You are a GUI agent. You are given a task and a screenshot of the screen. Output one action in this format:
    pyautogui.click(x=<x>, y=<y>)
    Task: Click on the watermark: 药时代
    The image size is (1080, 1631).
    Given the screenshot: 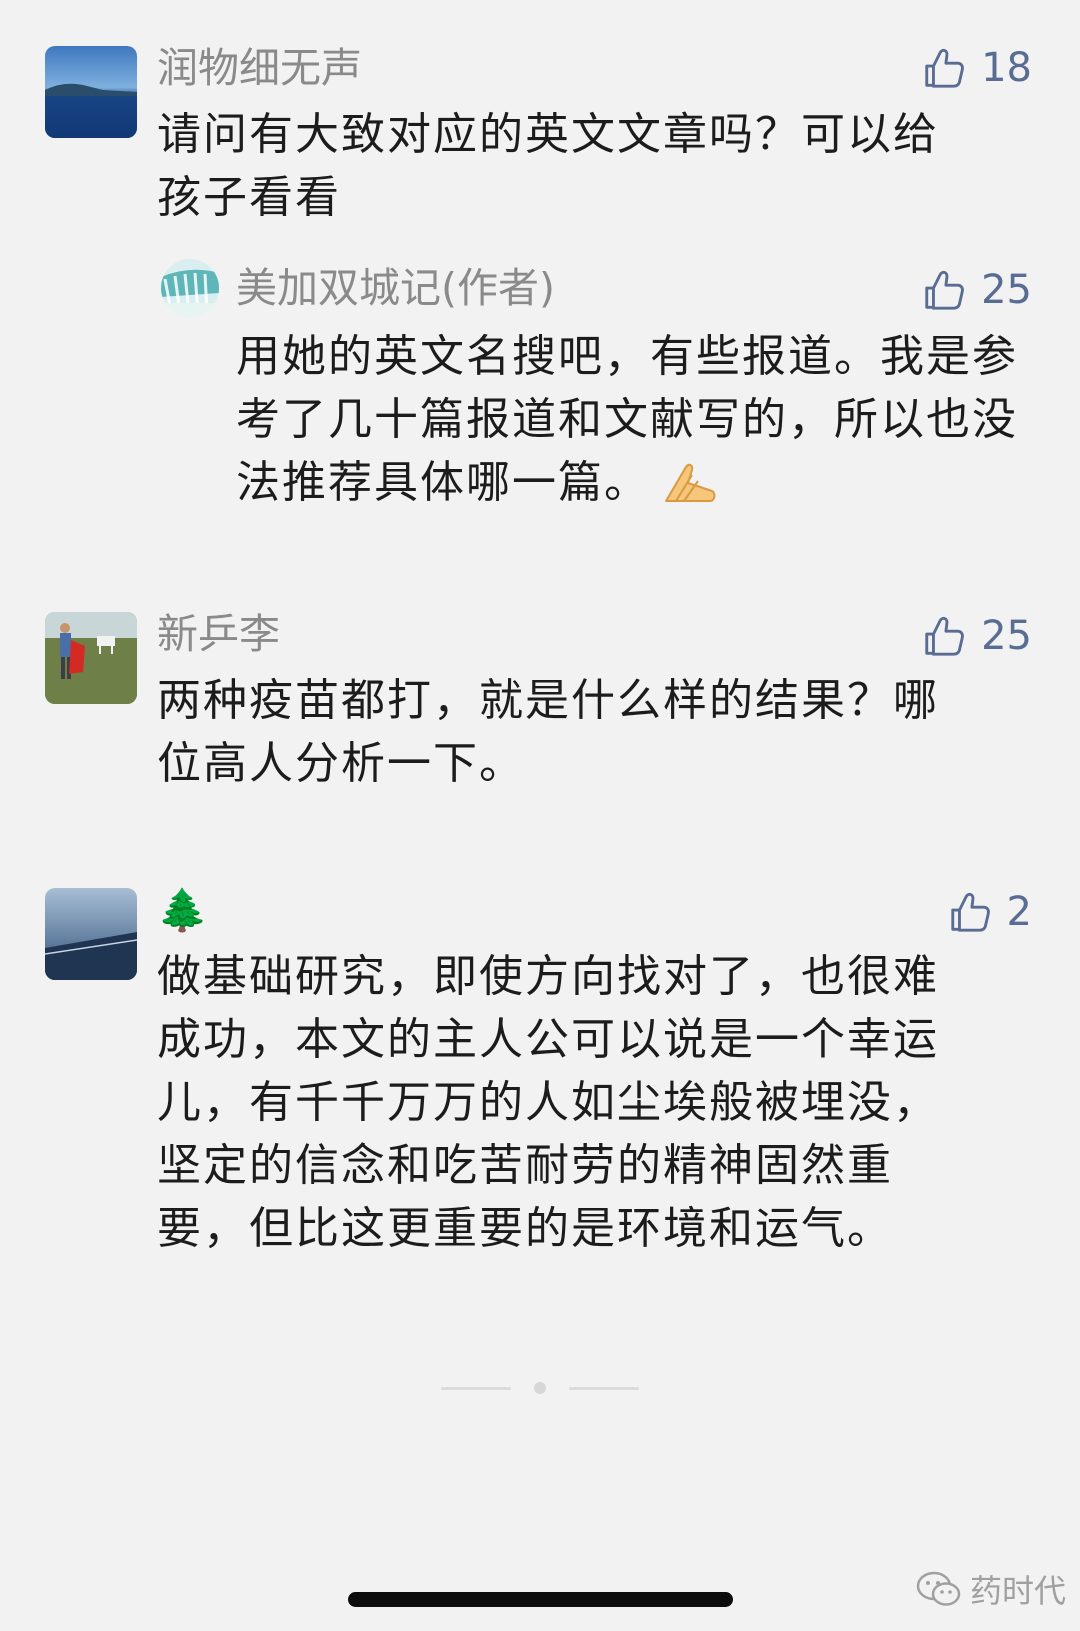 What is the action you would take?
    pyautogui.click(x=991, y=1589)
    